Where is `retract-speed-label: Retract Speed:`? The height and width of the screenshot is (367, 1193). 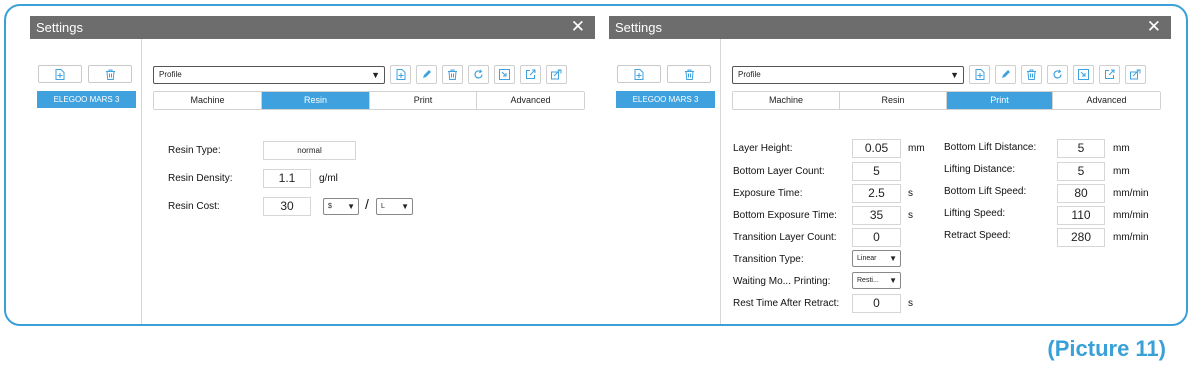
retract-speed-label: Retract Speed: is located at coordinates (977, 235).